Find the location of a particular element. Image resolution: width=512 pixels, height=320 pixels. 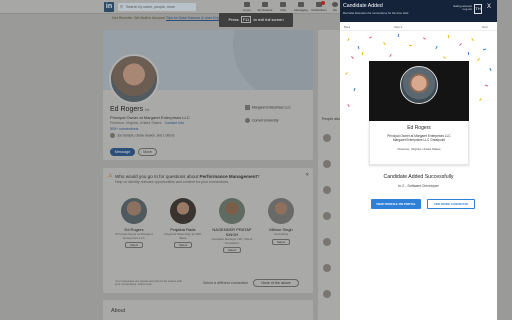

nav-messaging: Messaging is located at coordinates (301, 7).